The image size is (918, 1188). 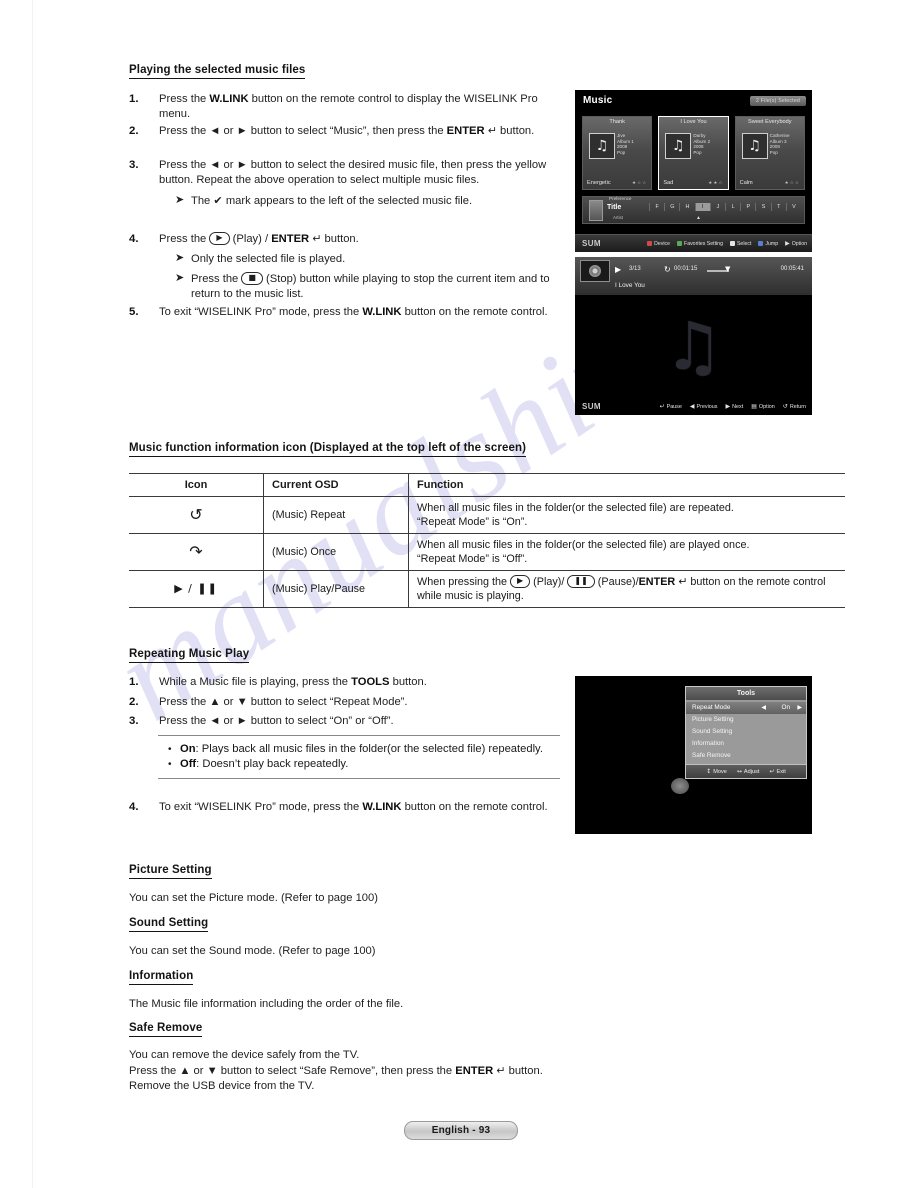 I want to click on hint-label: Adjust, so click(x=751, y=771).